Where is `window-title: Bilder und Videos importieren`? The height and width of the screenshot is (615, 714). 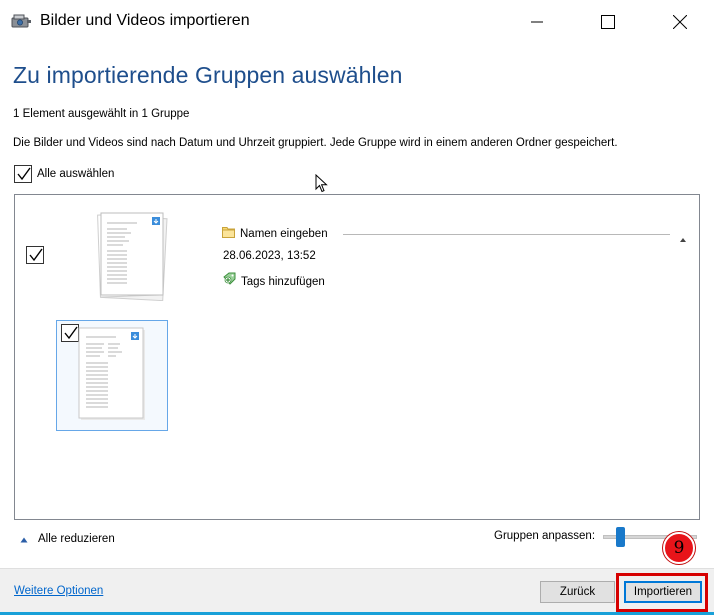
window-title: Bilder und Videos importieren is located at coordinates (145, 20).